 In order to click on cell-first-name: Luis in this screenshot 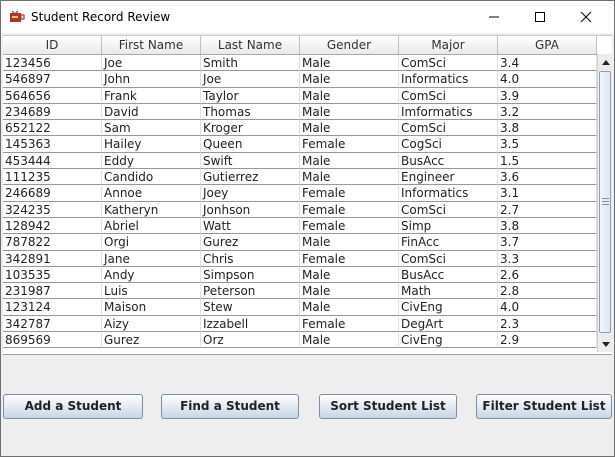, I will do `click(151, 291)`.